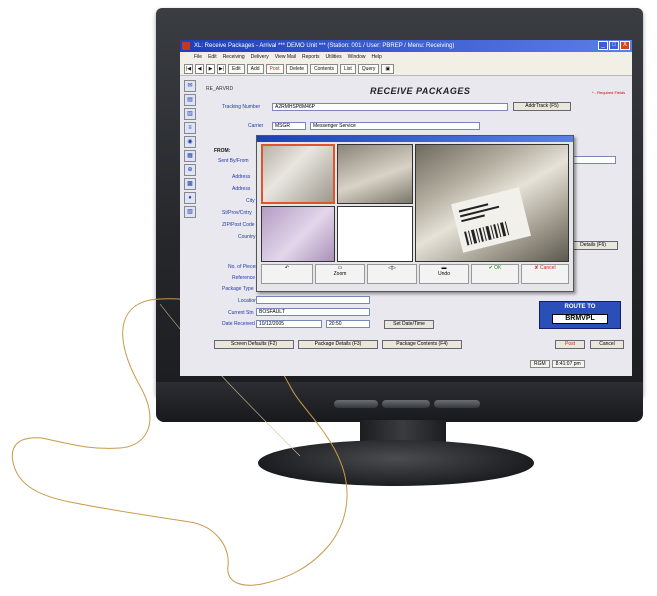  What do you see at coordinates (375, 234) in the screenshot?
I see `empty-photo-slot` at bounding box center [375, 234].